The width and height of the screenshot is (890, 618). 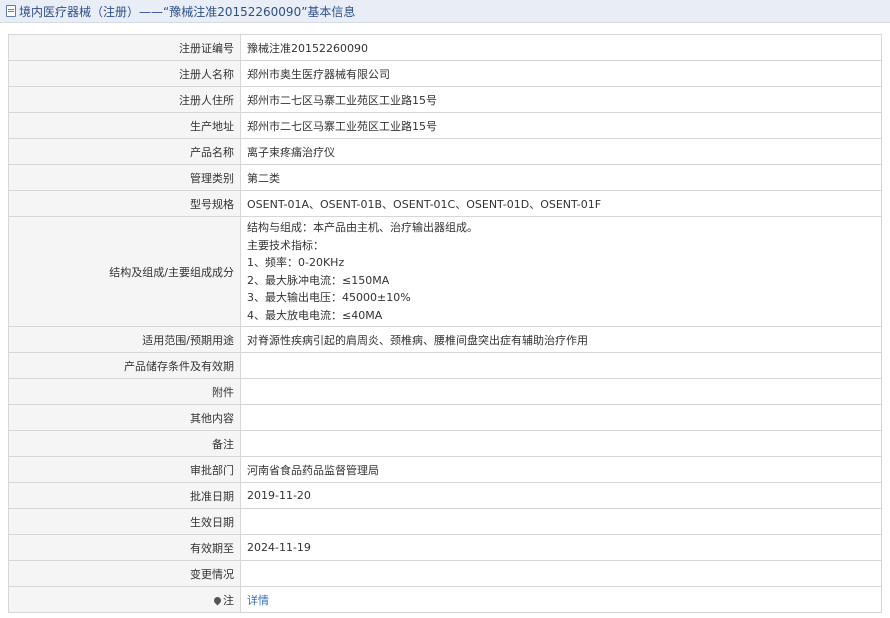 I want to click on table-row: 生产地址 郑州市二七区马寨工业苑区工业路15号, so click(x=445, y=125).